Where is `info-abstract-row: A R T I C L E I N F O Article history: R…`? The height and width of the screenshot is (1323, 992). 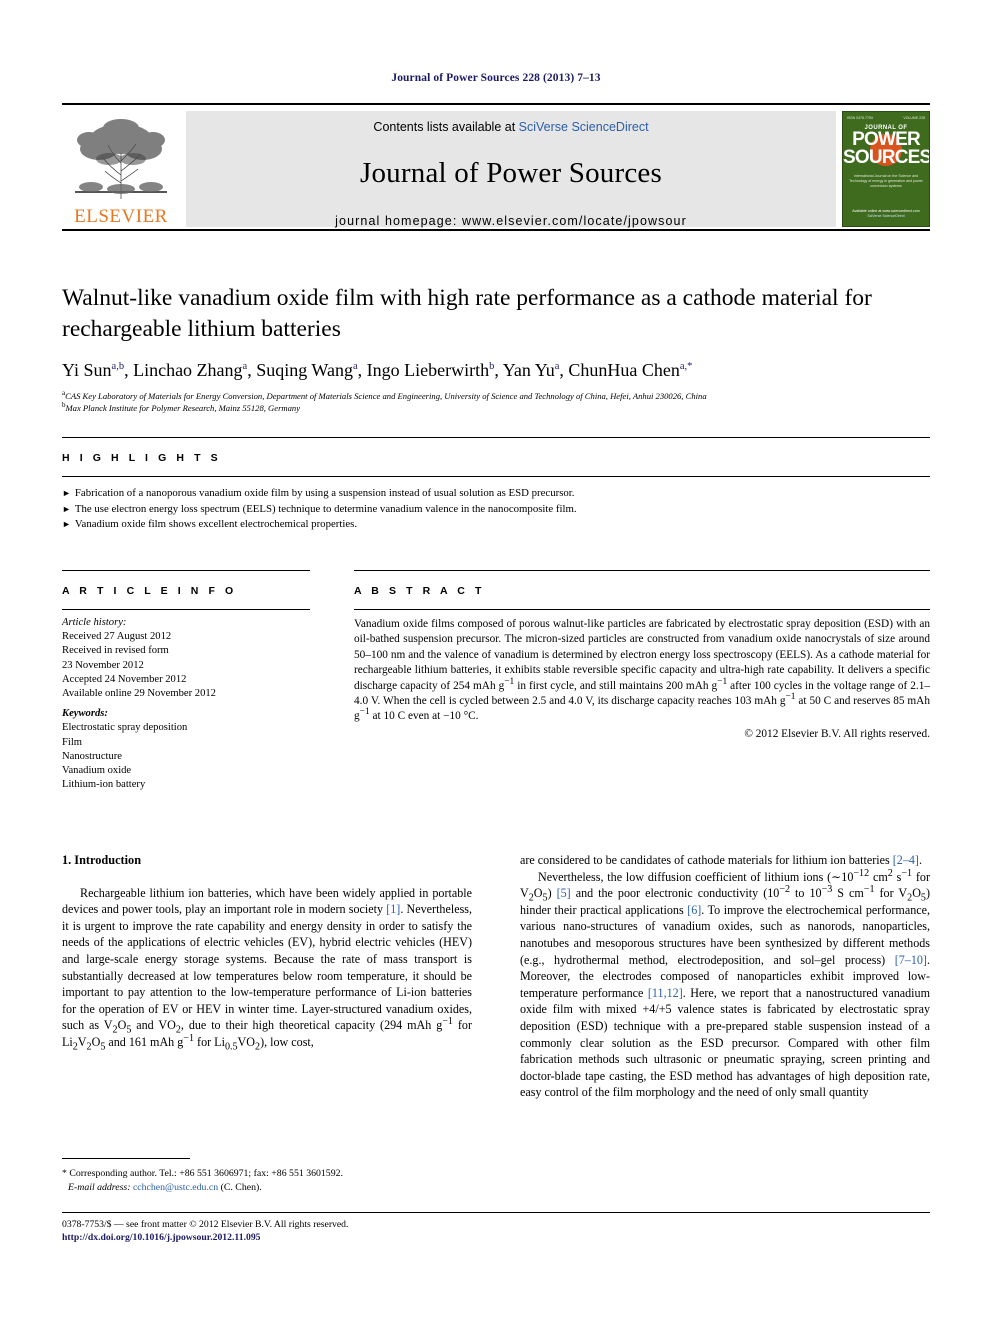 info-abstract-row: A R T I C L E I N F O Article history: R… is located at coordinates (496, 681).